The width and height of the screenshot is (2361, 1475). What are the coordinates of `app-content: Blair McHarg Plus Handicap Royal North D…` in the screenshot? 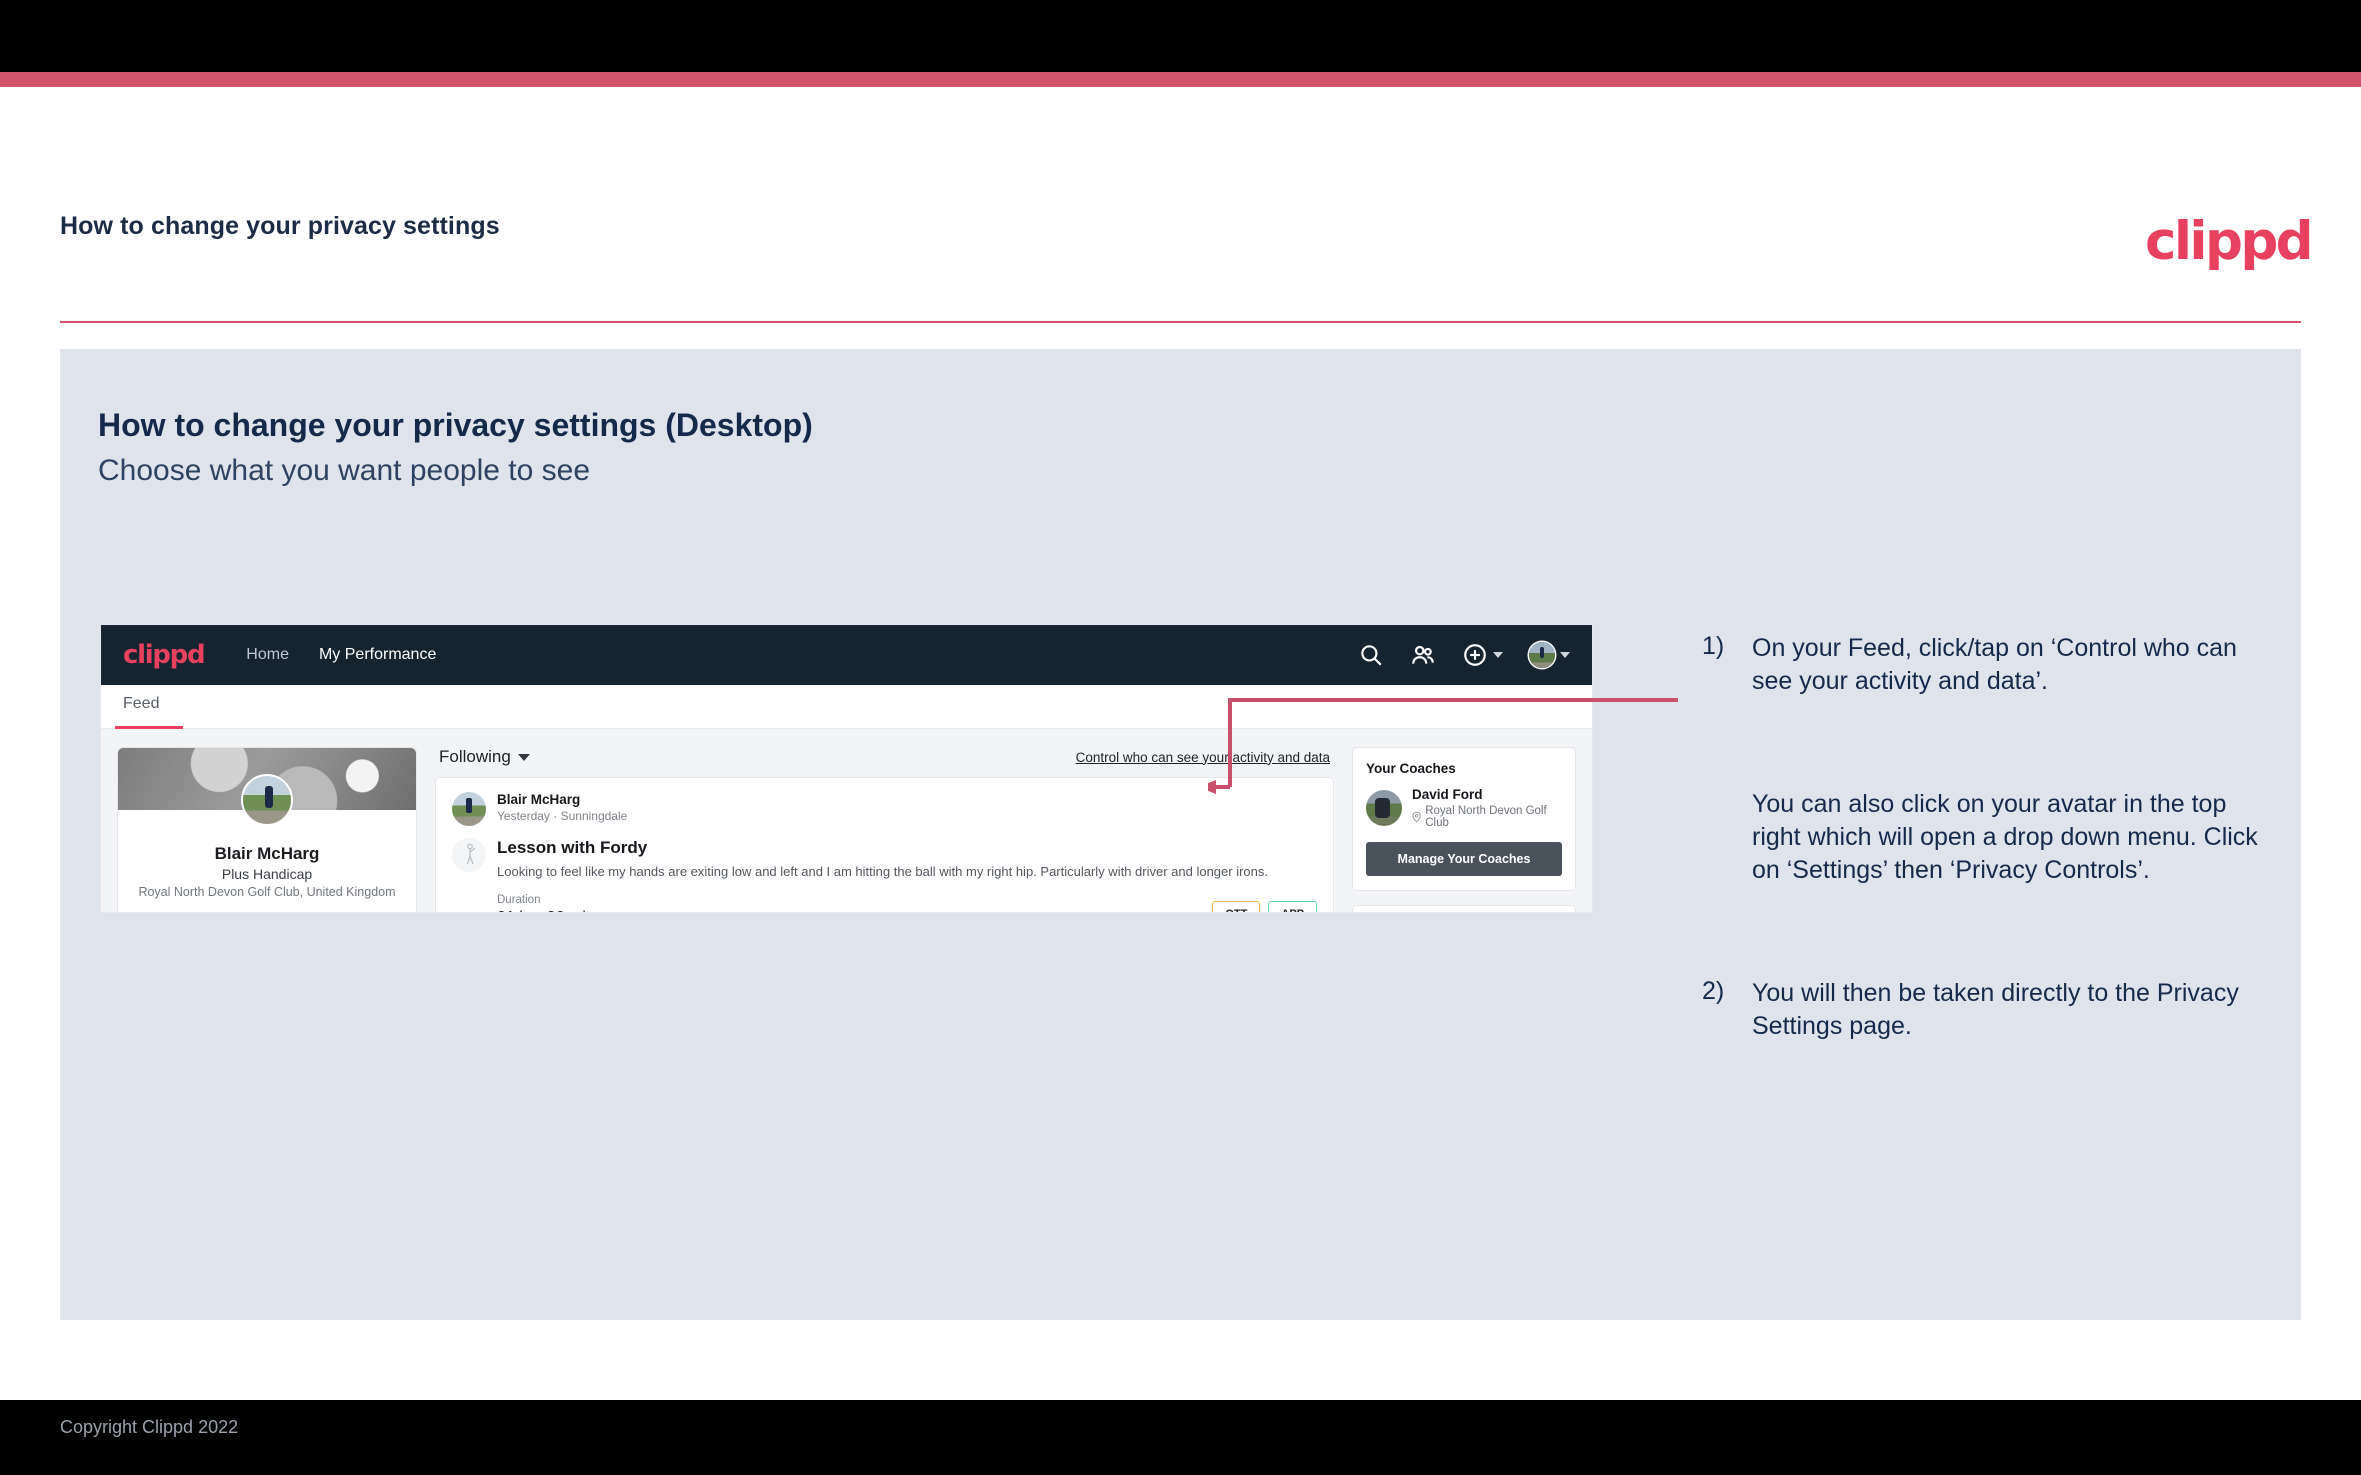 It's located at (846, 820).